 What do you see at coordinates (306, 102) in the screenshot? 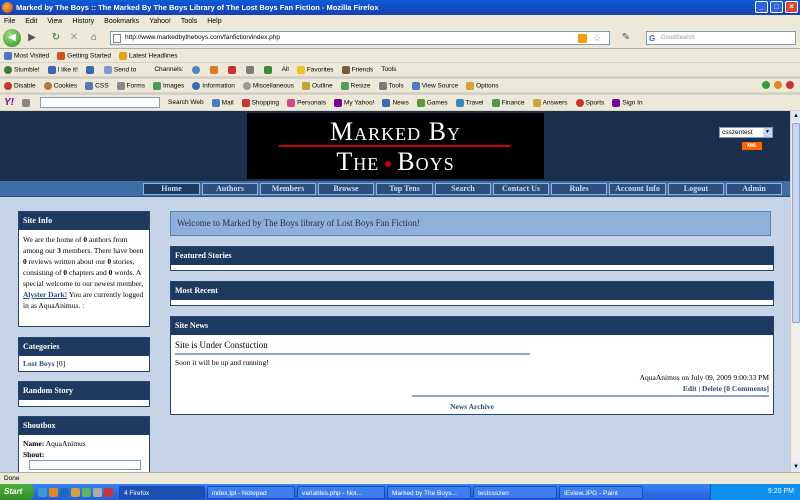
I see `personals-button: Personals` at bounding box center [306, 102].